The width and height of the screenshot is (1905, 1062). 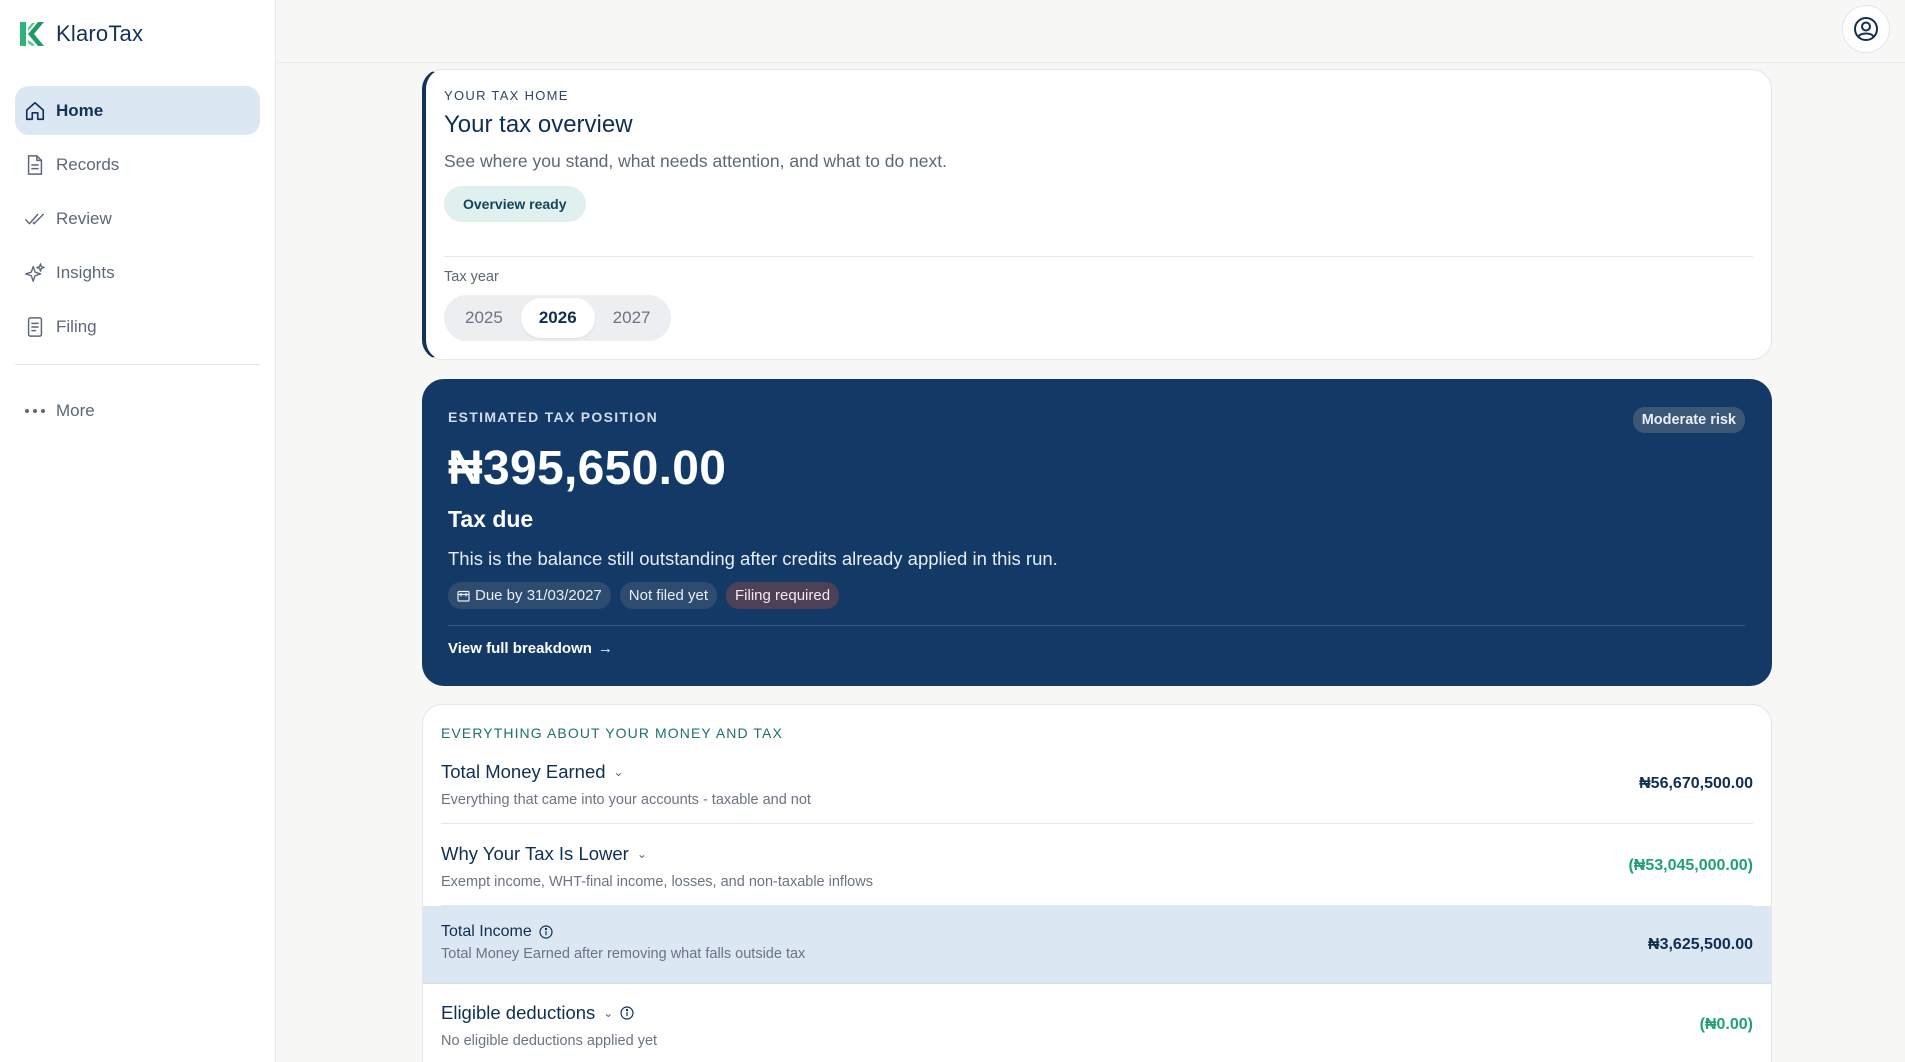 What do you see at coordinates (35, 273) in the screenshot?
I see `sparkle-icon` at bounding box center [35, 273].